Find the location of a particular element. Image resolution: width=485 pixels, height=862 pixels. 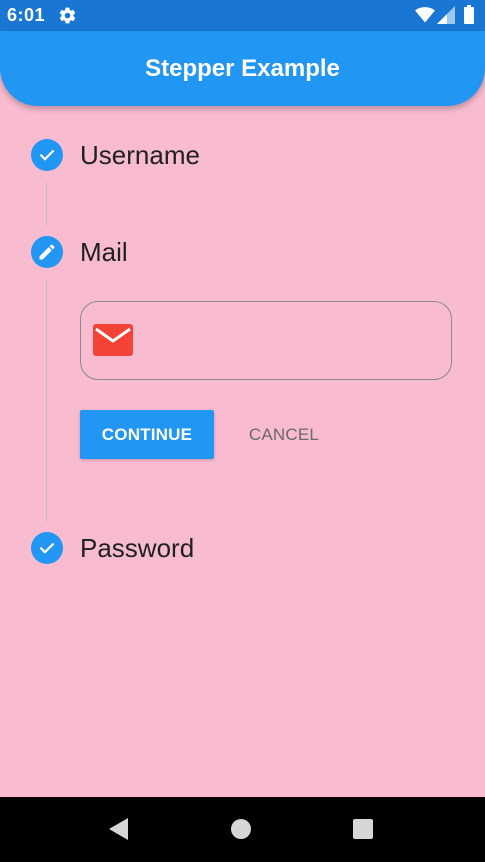

recents-icon is located at coordinates (363, 829).